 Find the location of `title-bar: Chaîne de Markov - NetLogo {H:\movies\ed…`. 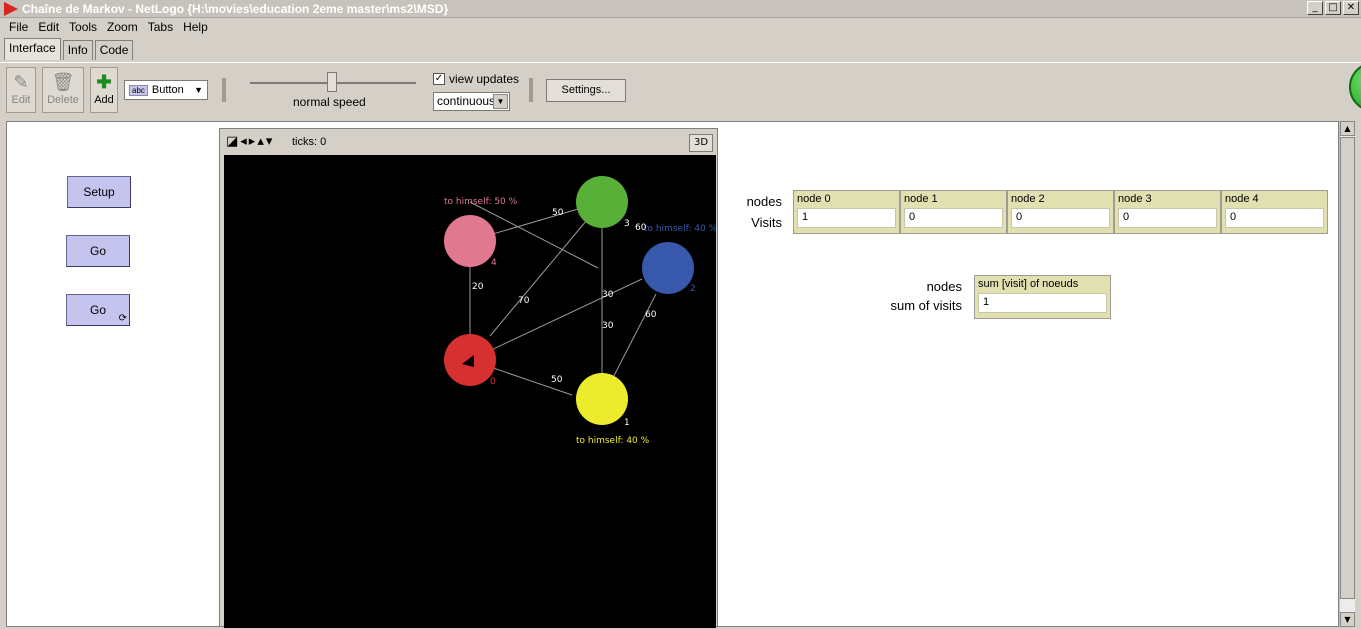

title-bar: Chaîne de Markov - NetLogo {H:\movies\ed… is located at coordinates (680, 9).